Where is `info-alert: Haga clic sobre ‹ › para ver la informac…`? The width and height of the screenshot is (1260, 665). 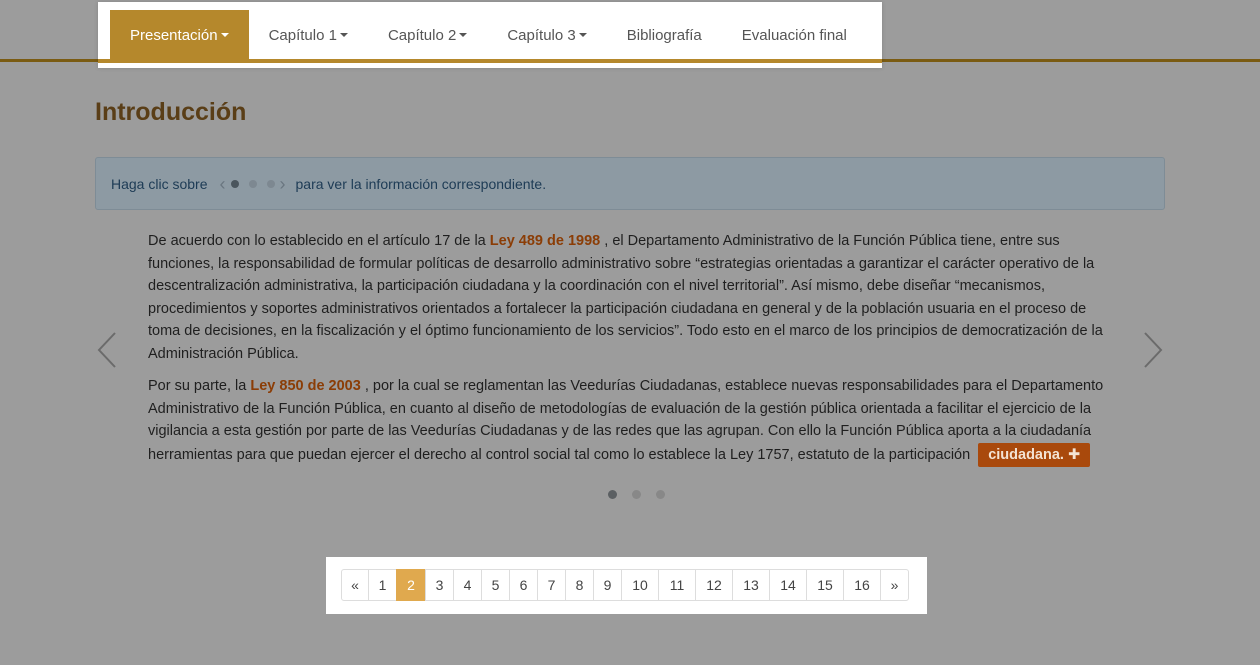 info-alert: Haga clic sobre ‹ › para ver la informac… is located at coordinates (630, 183).